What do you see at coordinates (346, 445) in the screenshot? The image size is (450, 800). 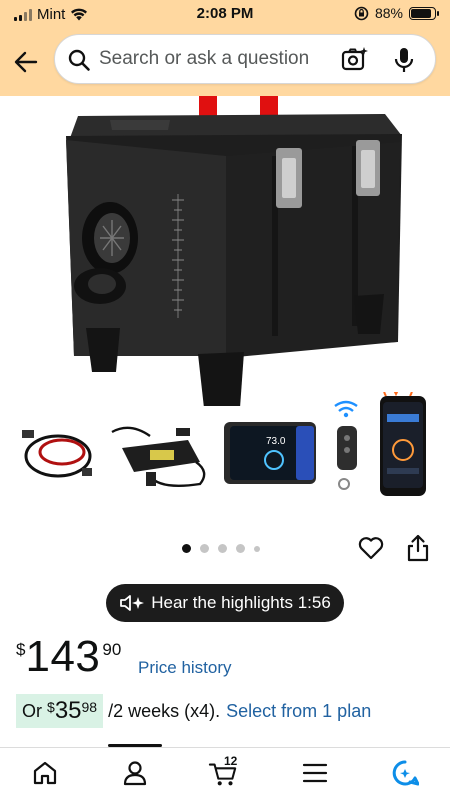 I see `remote-key-fob-thumbnail` at bounding box center [346, 445].